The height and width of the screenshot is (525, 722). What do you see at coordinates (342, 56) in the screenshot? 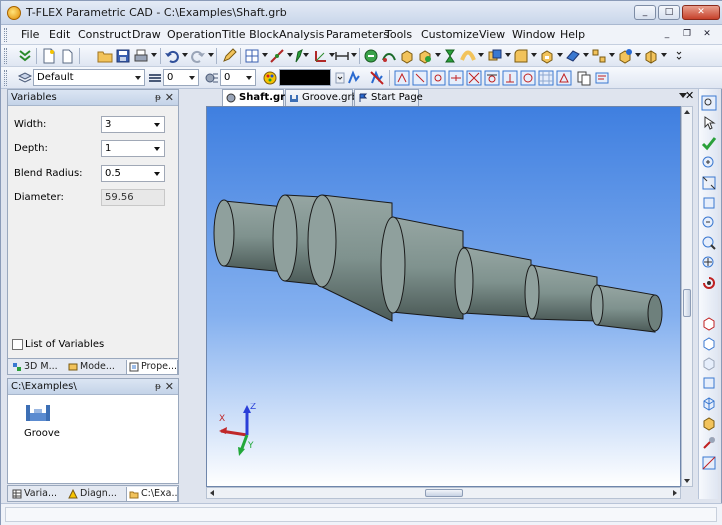
I see `dimension-icon` at bounding box center [342, 56].